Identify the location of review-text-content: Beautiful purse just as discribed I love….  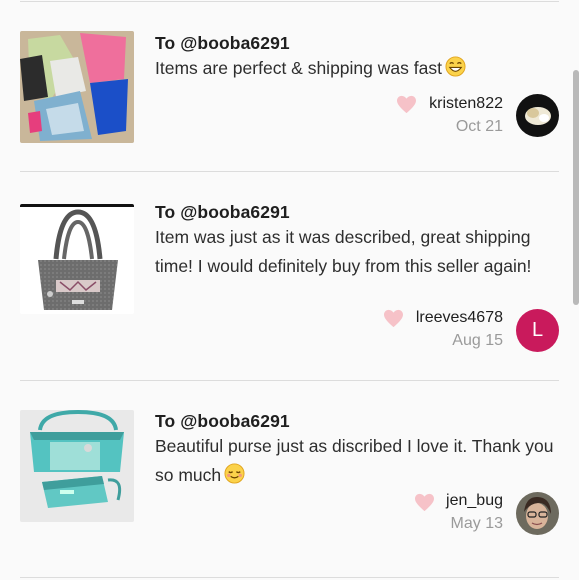
(354, 460).